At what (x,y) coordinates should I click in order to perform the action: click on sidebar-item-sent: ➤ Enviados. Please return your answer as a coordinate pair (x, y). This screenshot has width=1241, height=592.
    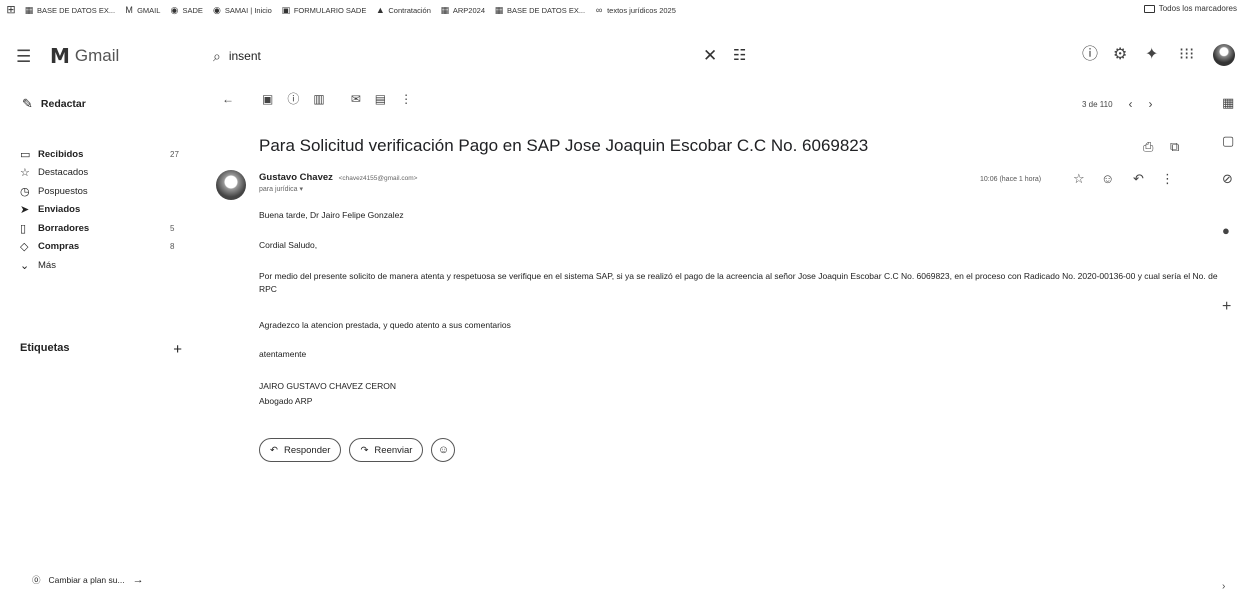
    Looking at the image, I should click on (105, 210).